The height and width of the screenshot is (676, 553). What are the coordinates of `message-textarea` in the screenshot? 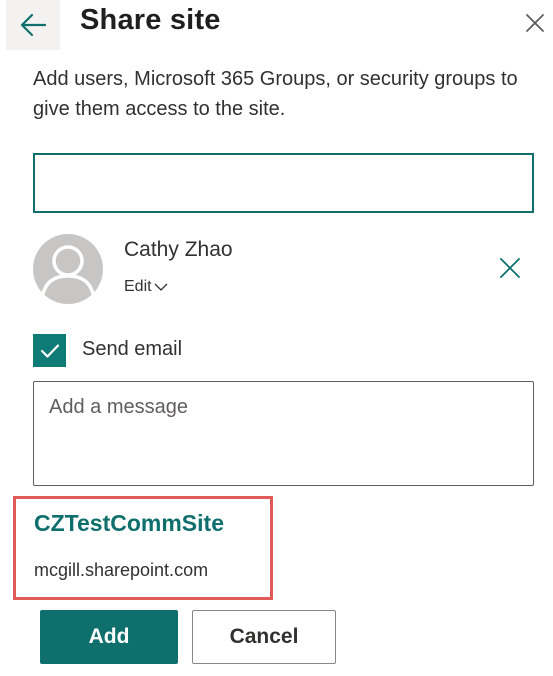 It's located at (283, 433).